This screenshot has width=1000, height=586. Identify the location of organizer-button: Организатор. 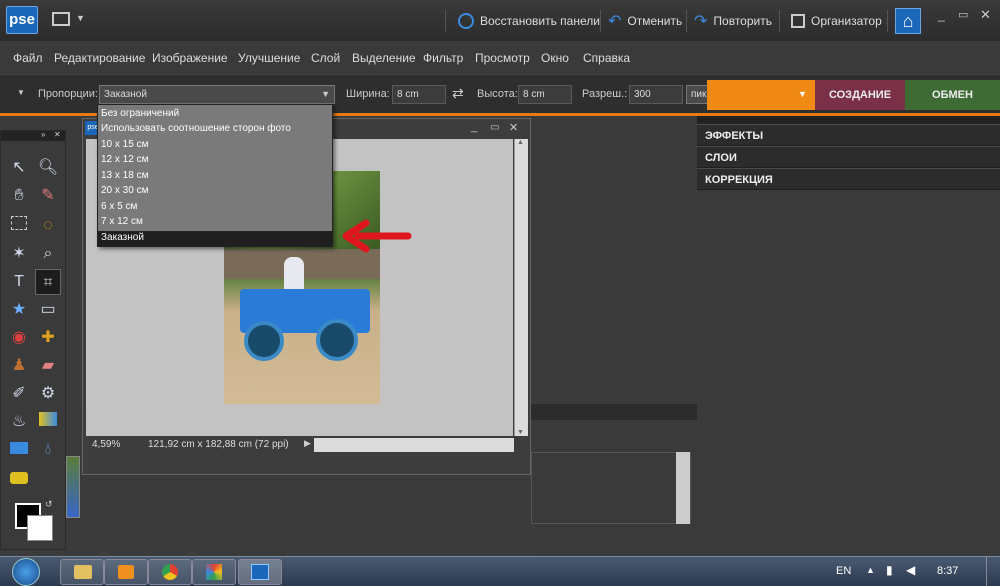
(836, 21).